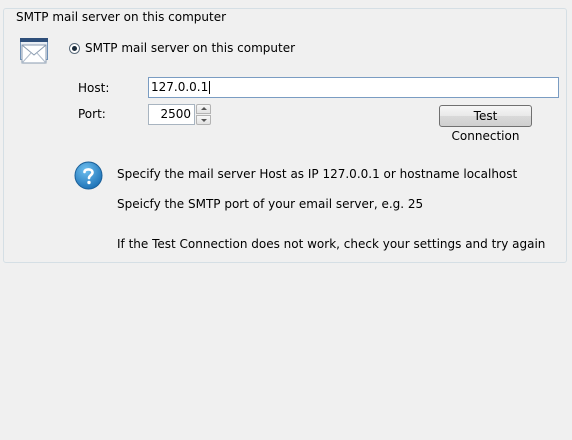 The image size is (572, 440). What do you see at coordinates (485, 124) in the screenshot?
I see `test-connection-button: Test Connection` at bounding box center [485, 124].